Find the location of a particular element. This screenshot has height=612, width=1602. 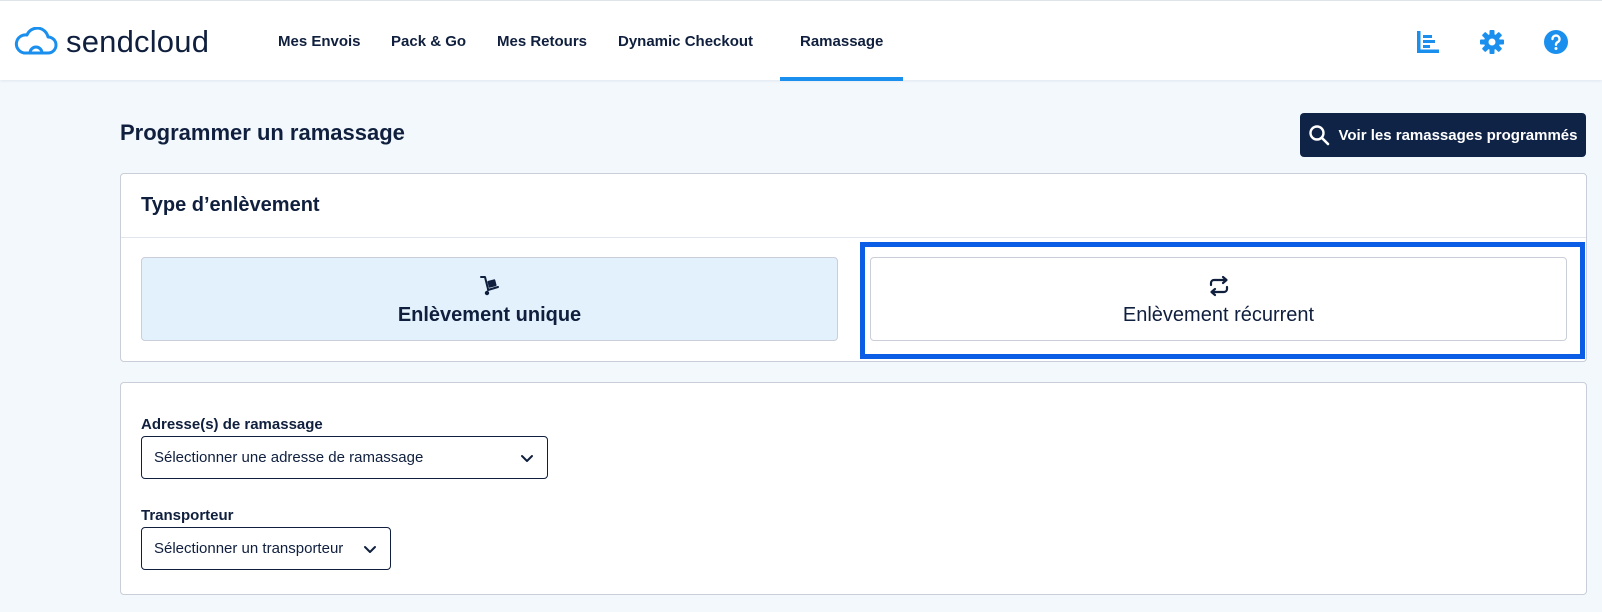

nav-item-dynamic-checkout: Dynamic Checkout is located at coordinates (685, 41).